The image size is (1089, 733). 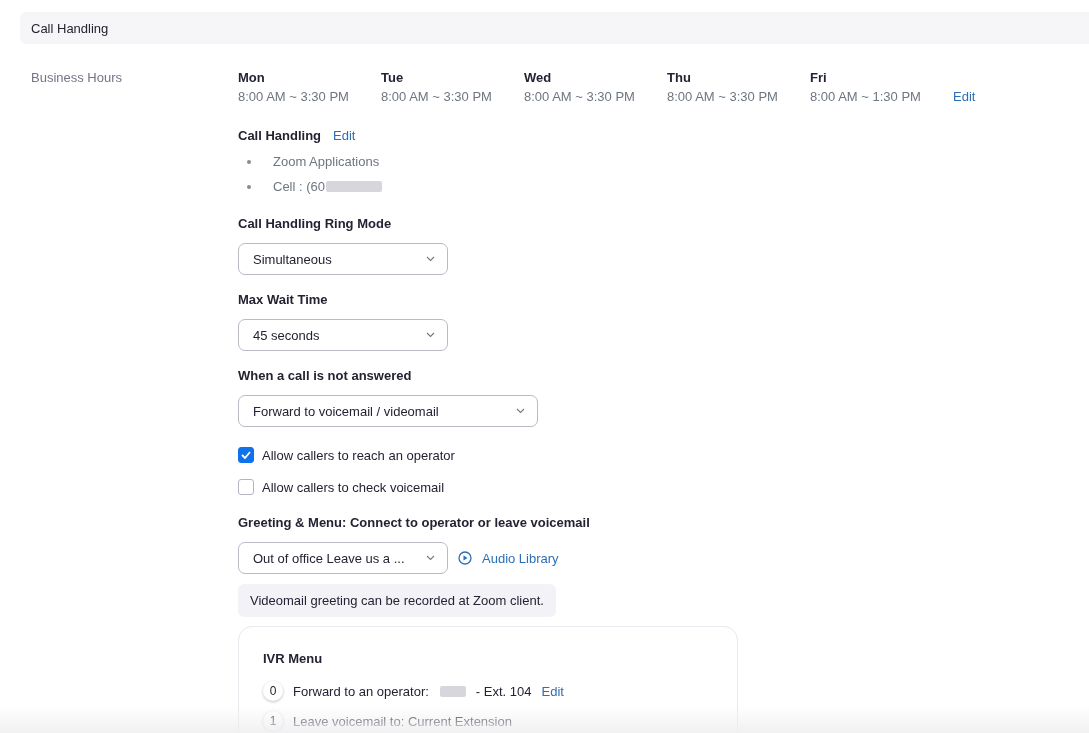 I want to click on menu-item-text: Leave voicemail to: Current Extension, so click(x=402, y=721).